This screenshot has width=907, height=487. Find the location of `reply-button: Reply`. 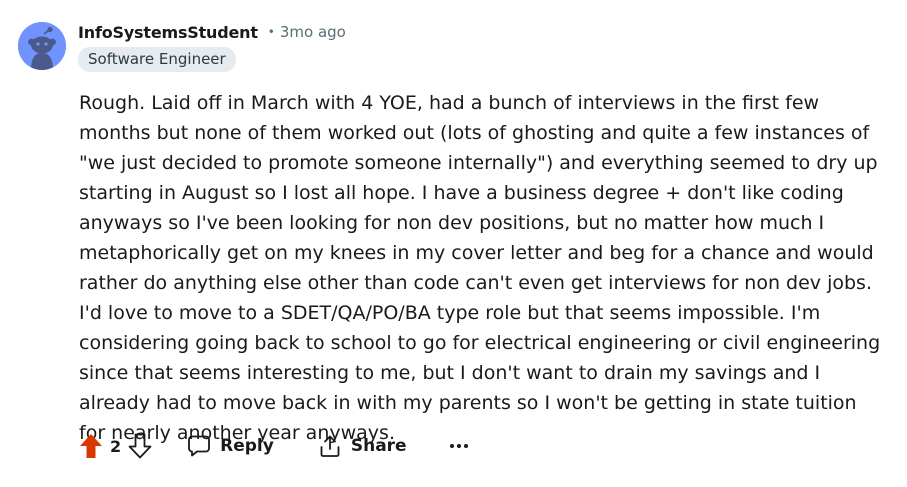

reply-button: Reply is located at coordinates (230, 446).